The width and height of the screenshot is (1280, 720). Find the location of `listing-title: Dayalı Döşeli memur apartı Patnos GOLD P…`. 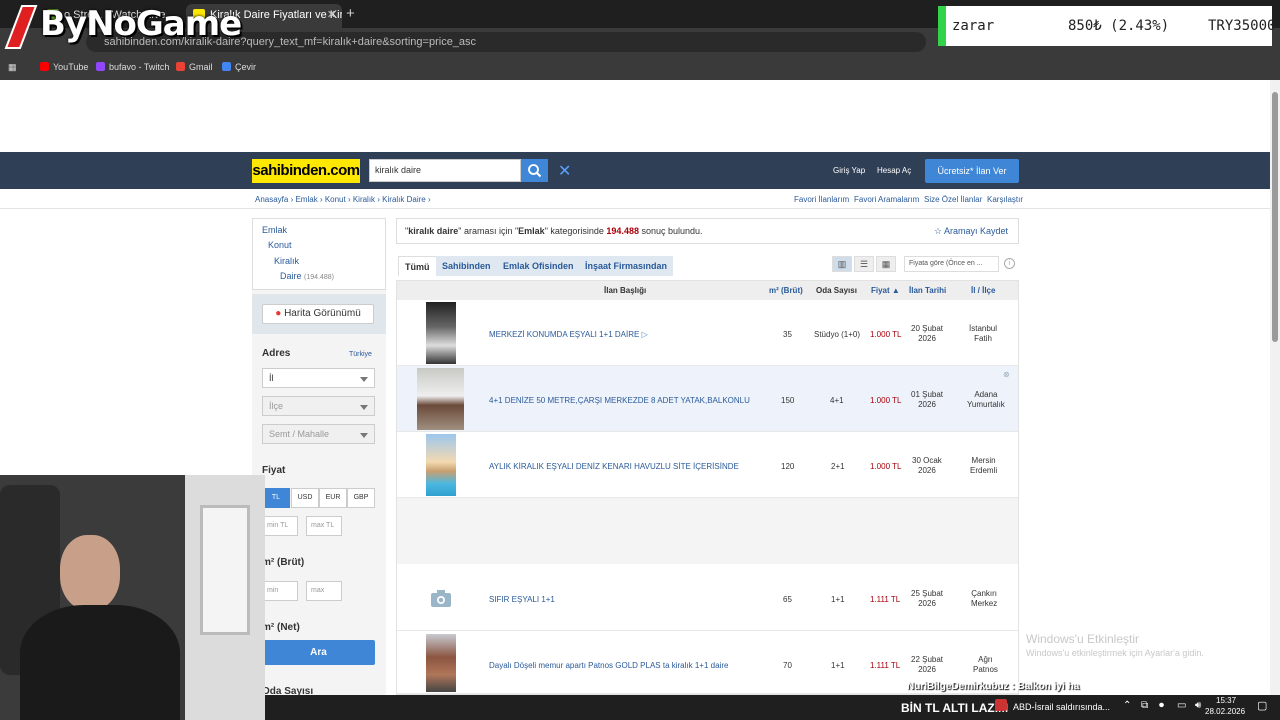

listing-title: Dayalı Döşeli memur apartı Patnos GOLD P… is located at coordinates (608, 665).